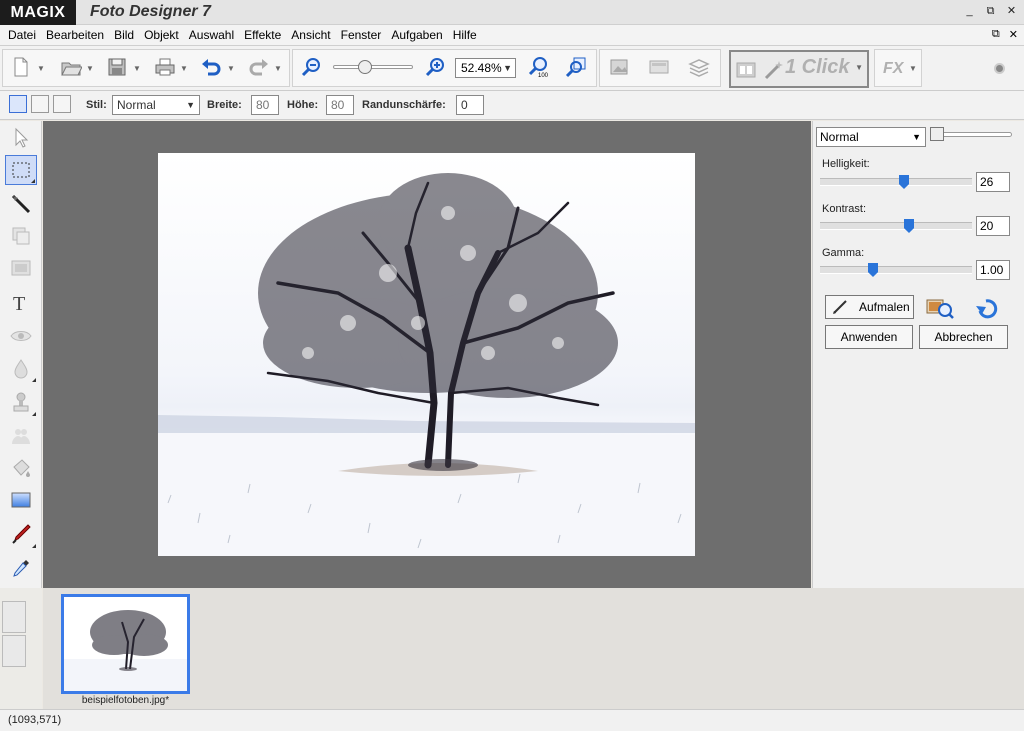 This screenshot has height=731, width=1024. I want to click on aufmalen-button: Aufmalen, so click(869, 307).